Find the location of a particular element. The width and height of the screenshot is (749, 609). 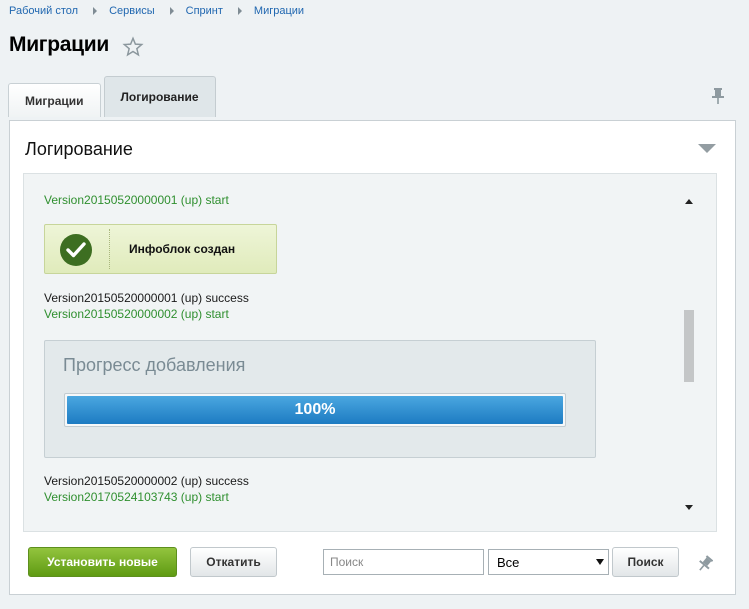

rollback-button: Откатить is located at coordinates (233, 562).